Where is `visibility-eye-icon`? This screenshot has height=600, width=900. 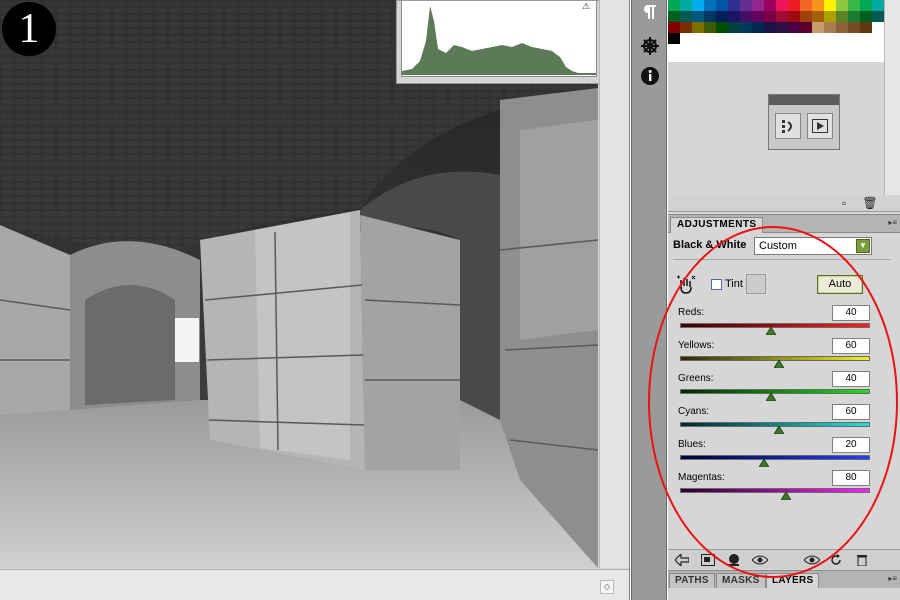 visibility-eye-icon is located at coordinates (760, 560).